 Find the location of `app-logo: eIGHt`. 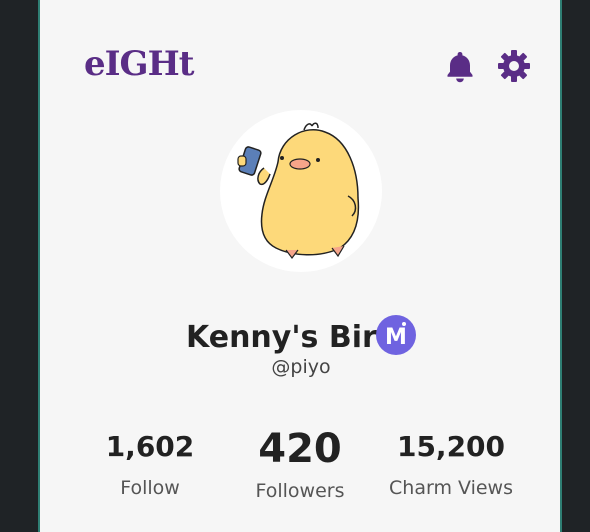

app-logo: eIGHt is located at coordinates (139, 64).